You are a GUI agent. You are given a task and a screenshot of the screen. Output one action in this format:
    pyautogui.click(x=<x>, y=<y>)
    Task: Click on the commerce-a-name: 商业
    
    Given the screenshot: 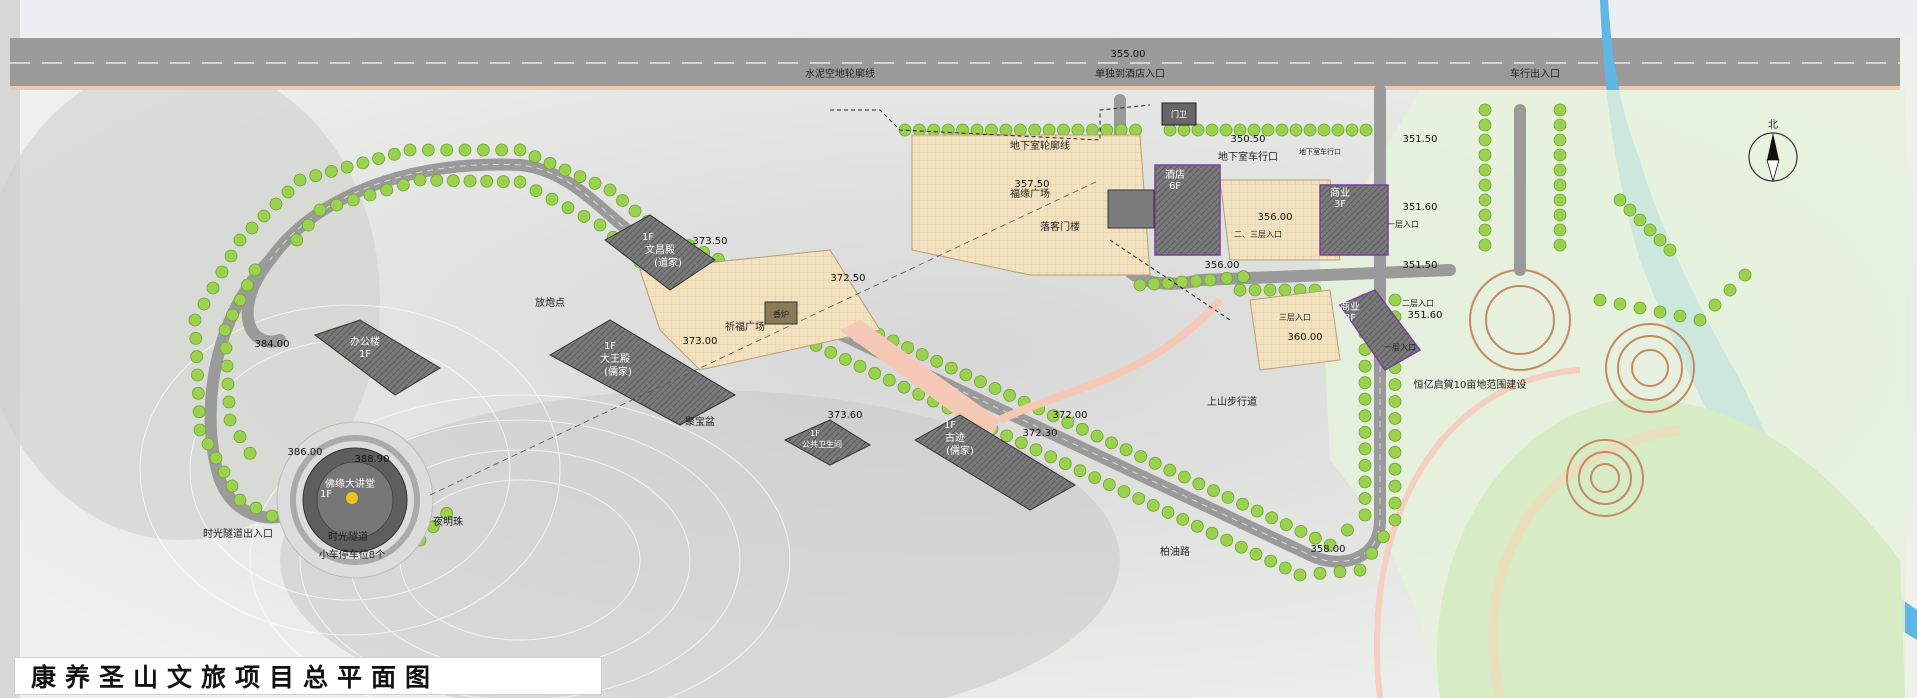 What is the action you would take?
    pyautogui.click(x=1340, y=192)
    